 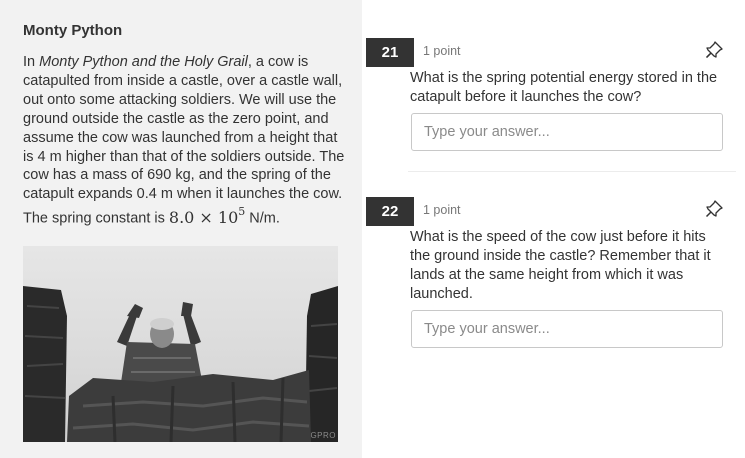 What do you see at coordinates (216, 217) in the screenshot?
I see `spring-constant-times: × 10` at bounding box center [216, 217].